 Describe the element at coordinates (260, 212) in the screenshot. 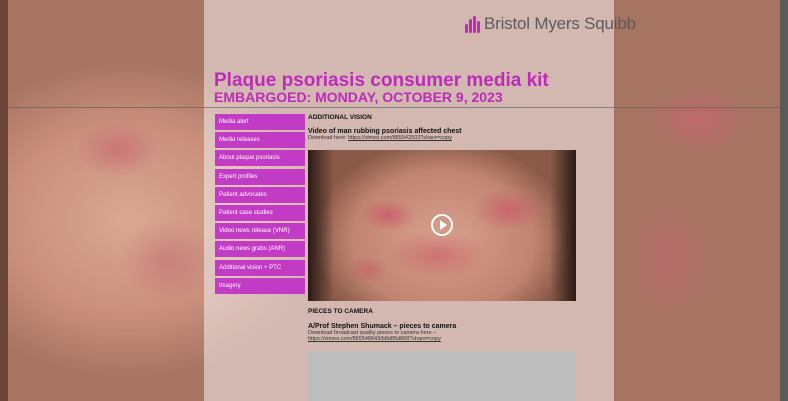

I see `sidebar-item-patient-case-studies: Patient case studies` at that location.